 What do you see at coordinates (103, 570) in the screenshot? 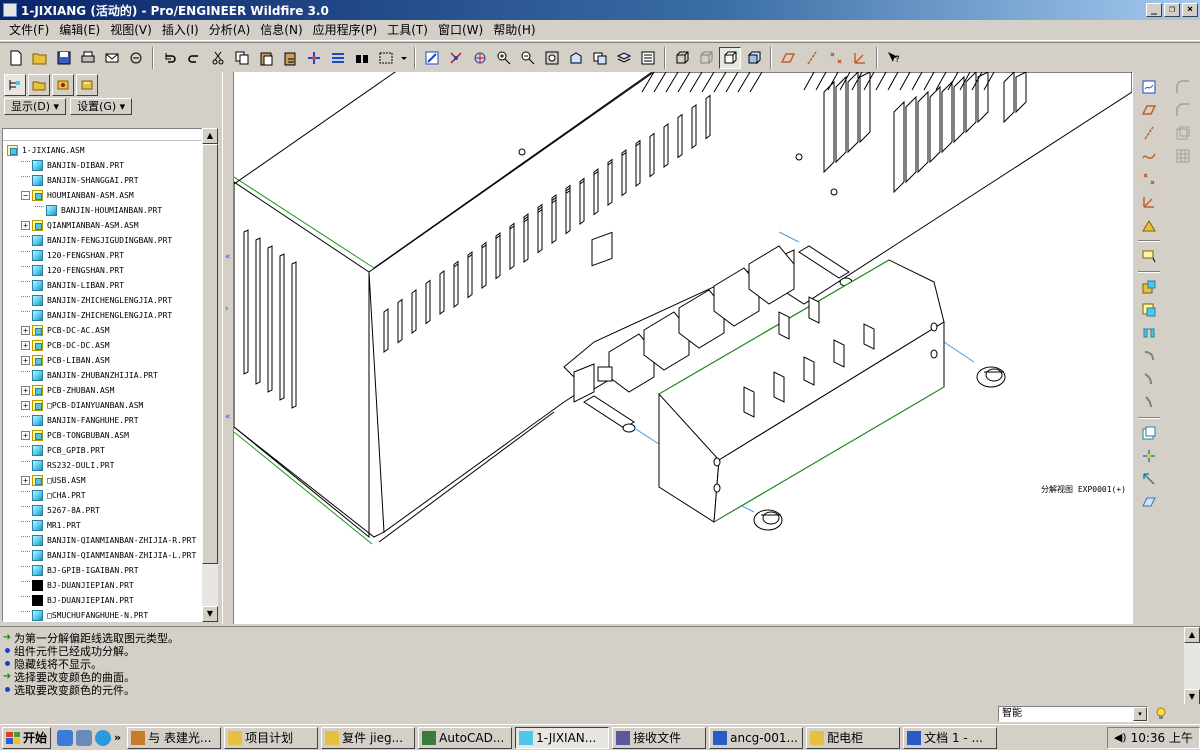
I see `tree-item: BJ-GPIB-IGAIBAN.PRT` at bounding box center [103, 570].